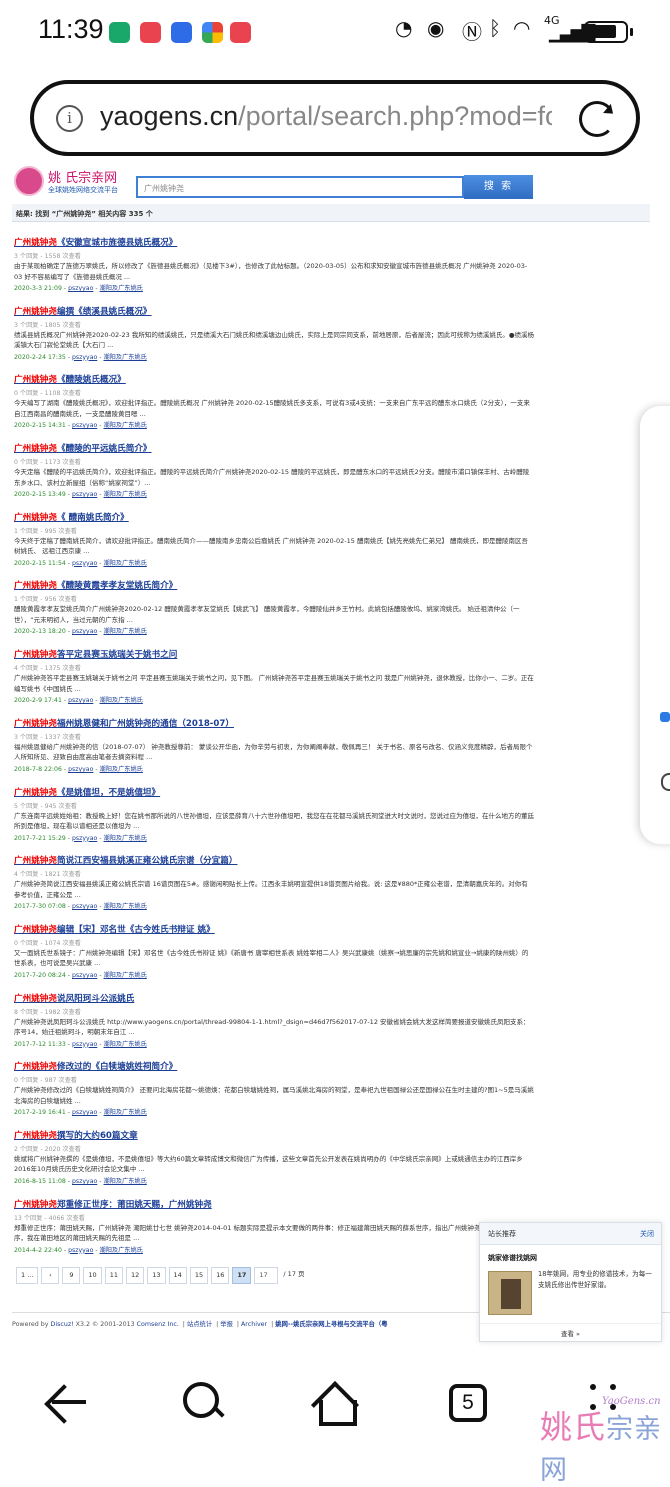 The image size is (670, 1487). What do you see at coordinates (331, 1324) in the screenshot?
I see `footer-site-name: 姚网--姚氏宗亲网上寻根与交流平台（粤` at bounding box center [331, 1324].